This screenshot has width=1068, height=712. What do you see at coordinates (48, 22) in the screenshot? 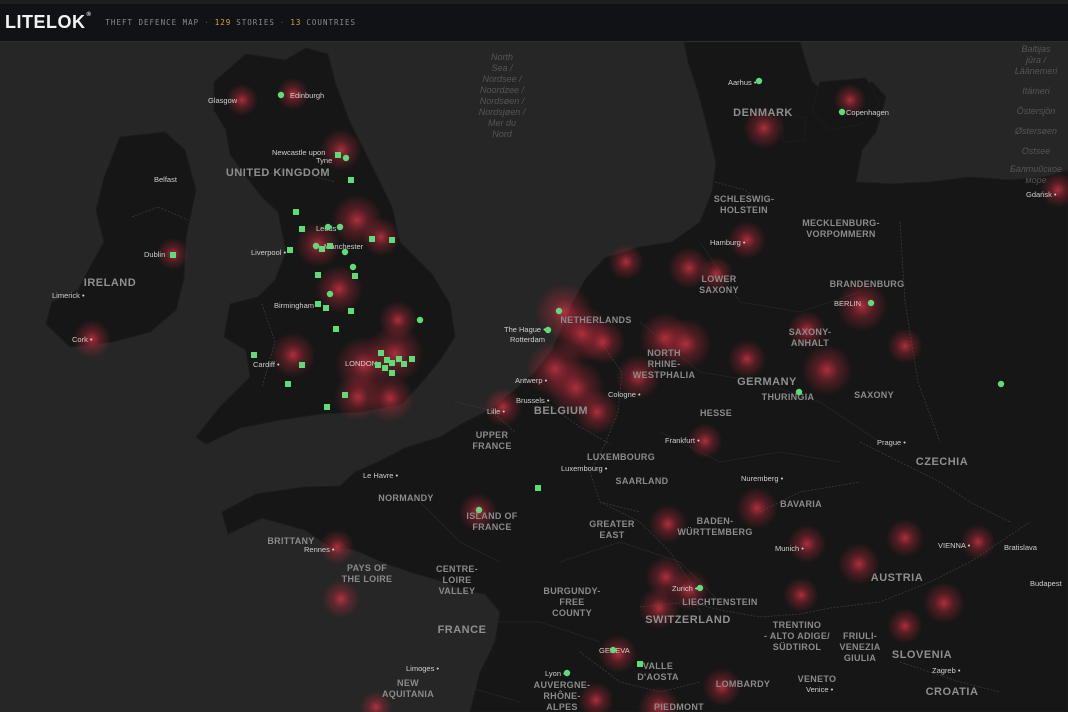
I see `litelok-logo: LITELOK®` at bounding box center [48, 22].